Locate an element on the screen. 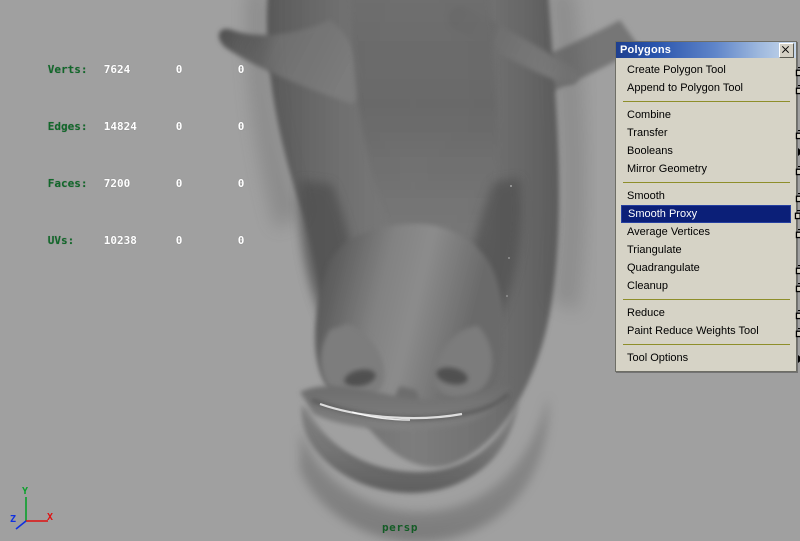 This screenshot has width=800, height=541. menu-item-create-polygon-tool: Create Polygon Tool is located at coordinates (710, 70).